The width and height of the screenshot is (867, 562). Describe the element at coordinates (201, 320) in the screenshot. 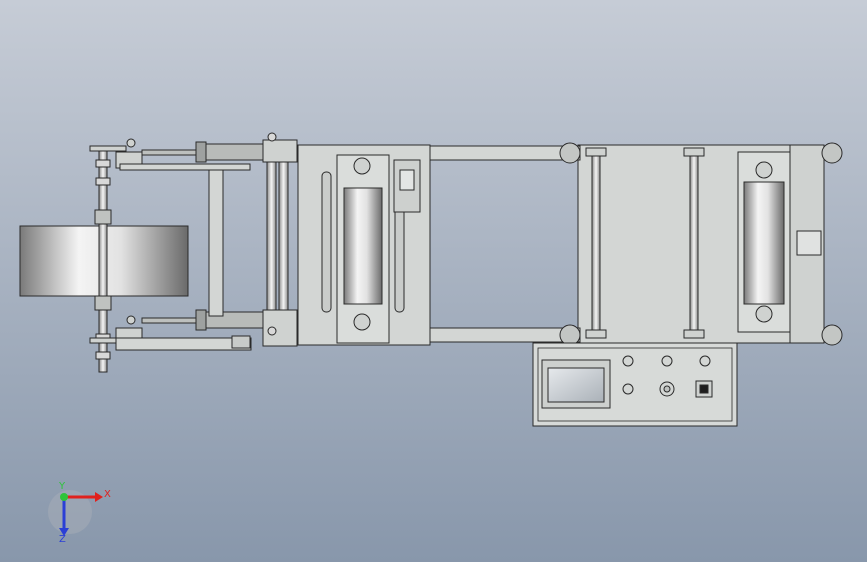

I see `cylinder-cap-bottom` at that location.